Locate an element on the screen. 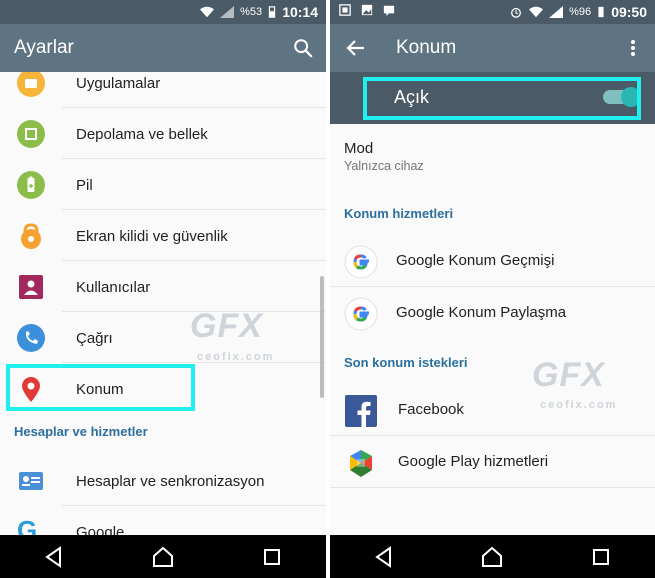 The width and height of the screenshot is (655, 578). status-time: 10:14 is located at coordinates (300, 12).